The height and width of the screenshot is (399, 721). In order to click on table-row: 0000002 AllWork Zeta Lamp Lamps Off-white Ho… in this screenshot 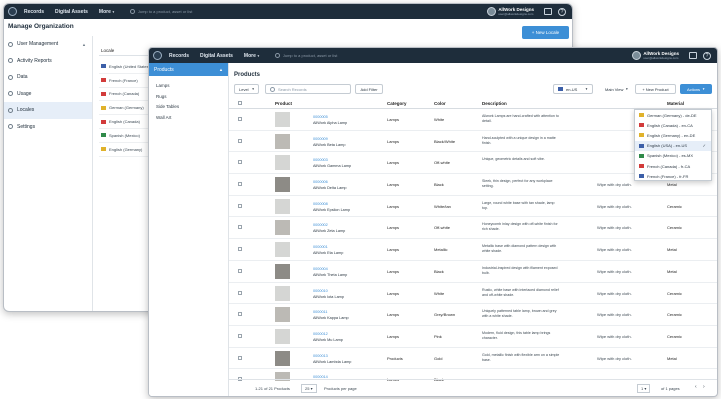, I will do `click(473, 228)`.